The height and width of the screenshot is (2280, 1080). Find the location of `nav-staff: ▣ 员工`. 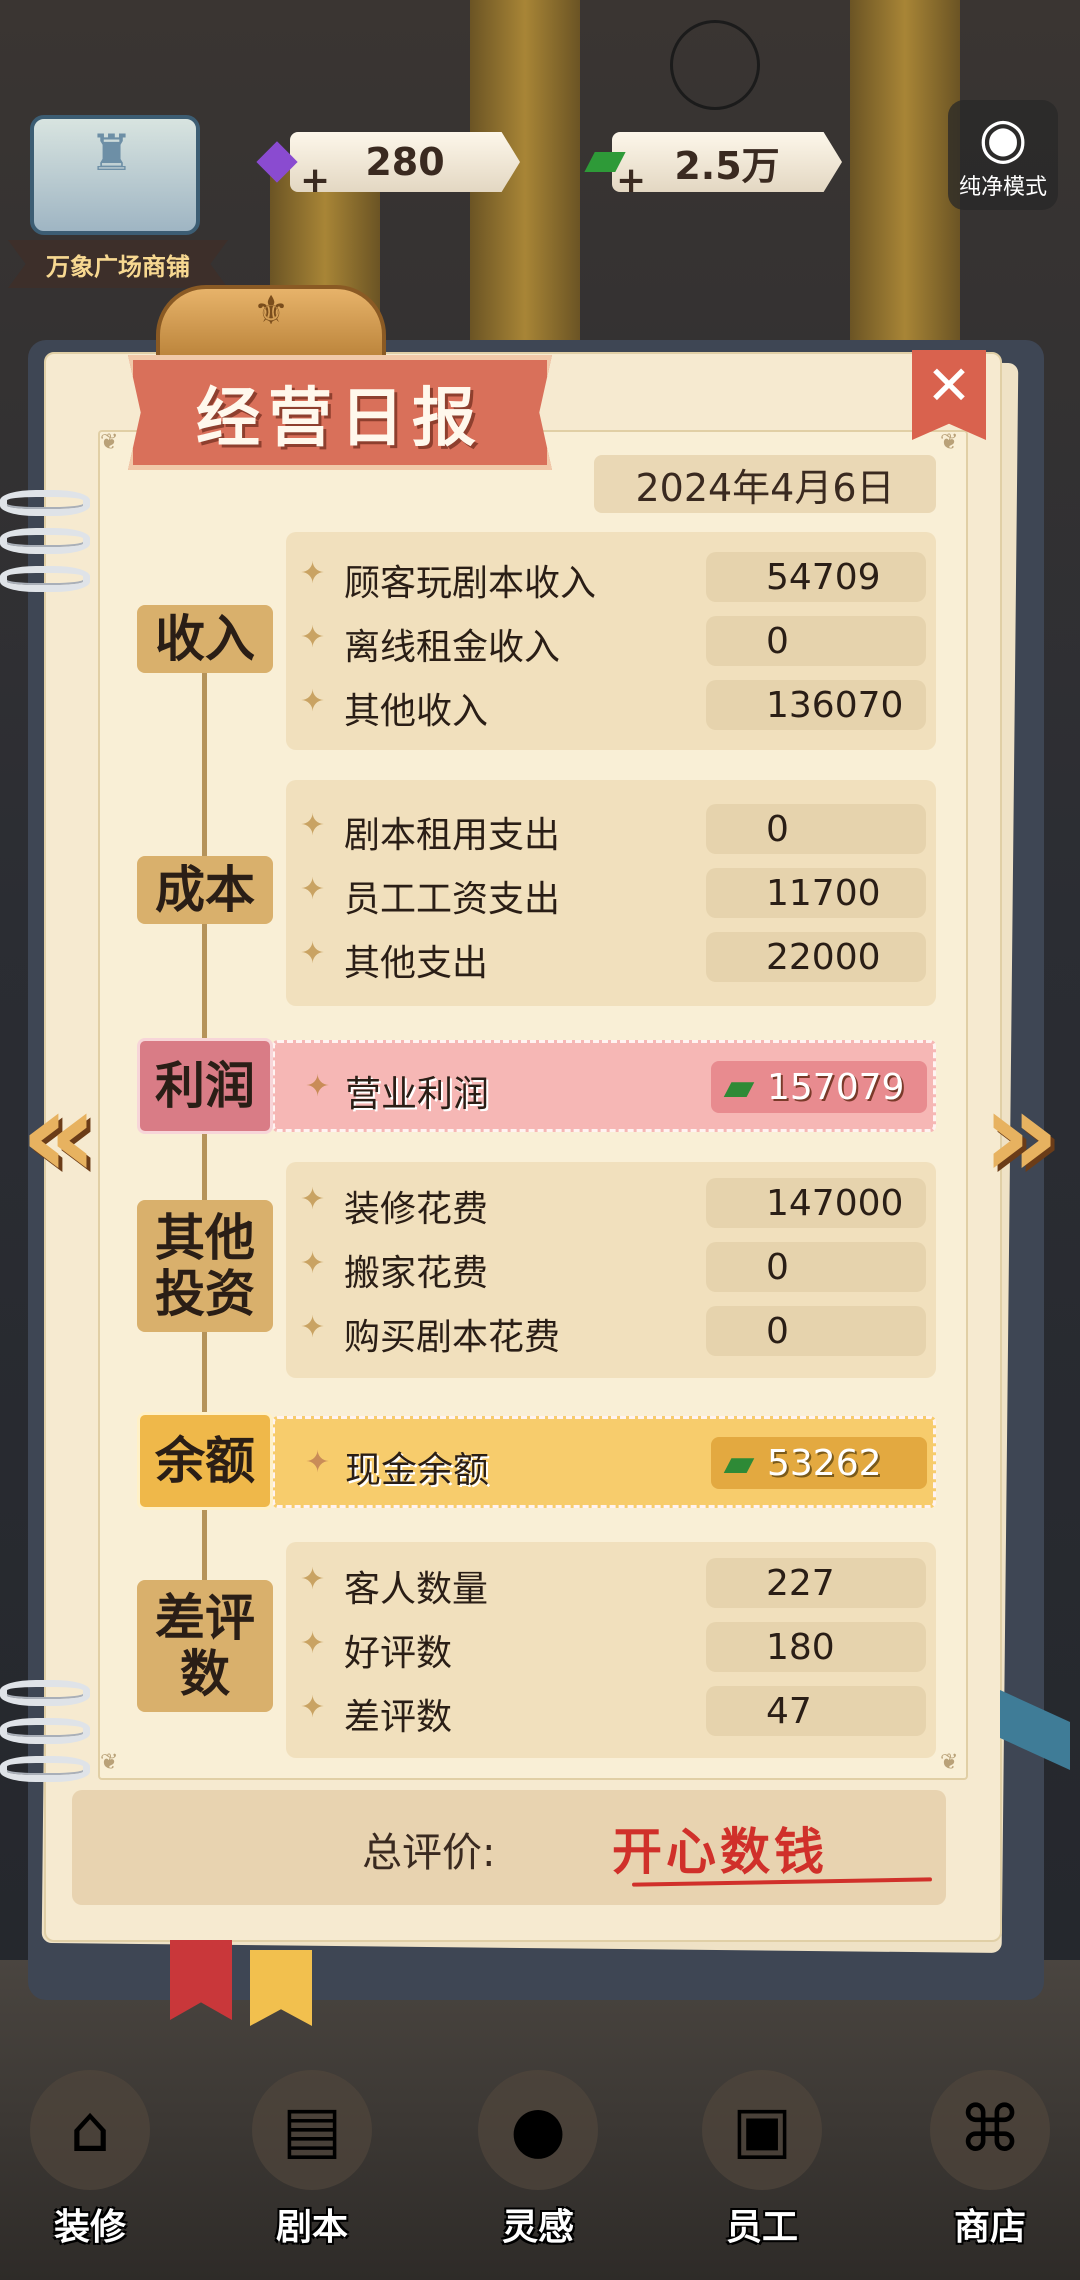

nav-staff: ▣ 员工 is located at coordinates (762, 2165).